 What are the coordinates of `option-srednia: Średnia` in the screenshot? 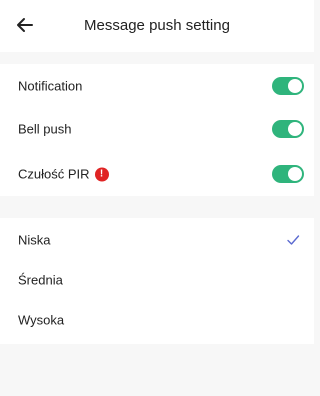 It's located at (157, 280).